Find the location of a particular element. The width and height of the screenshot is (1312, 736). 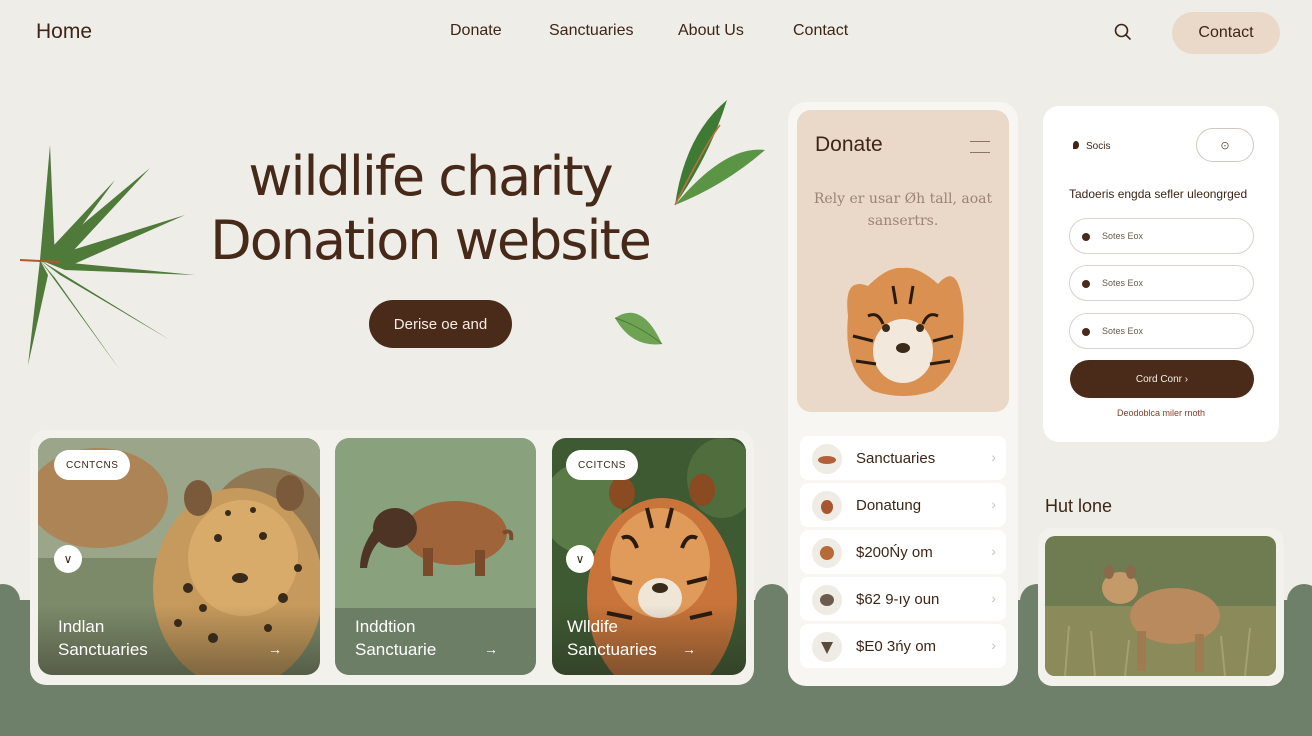

card-caption-line1: Inddtion is located at coordinates (385, 626).